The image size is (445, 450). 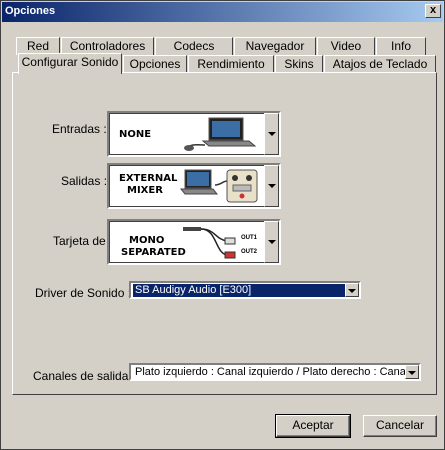 I want to click on tarjeta-value-line2: SEPARATED, so click(x=153, y=252).